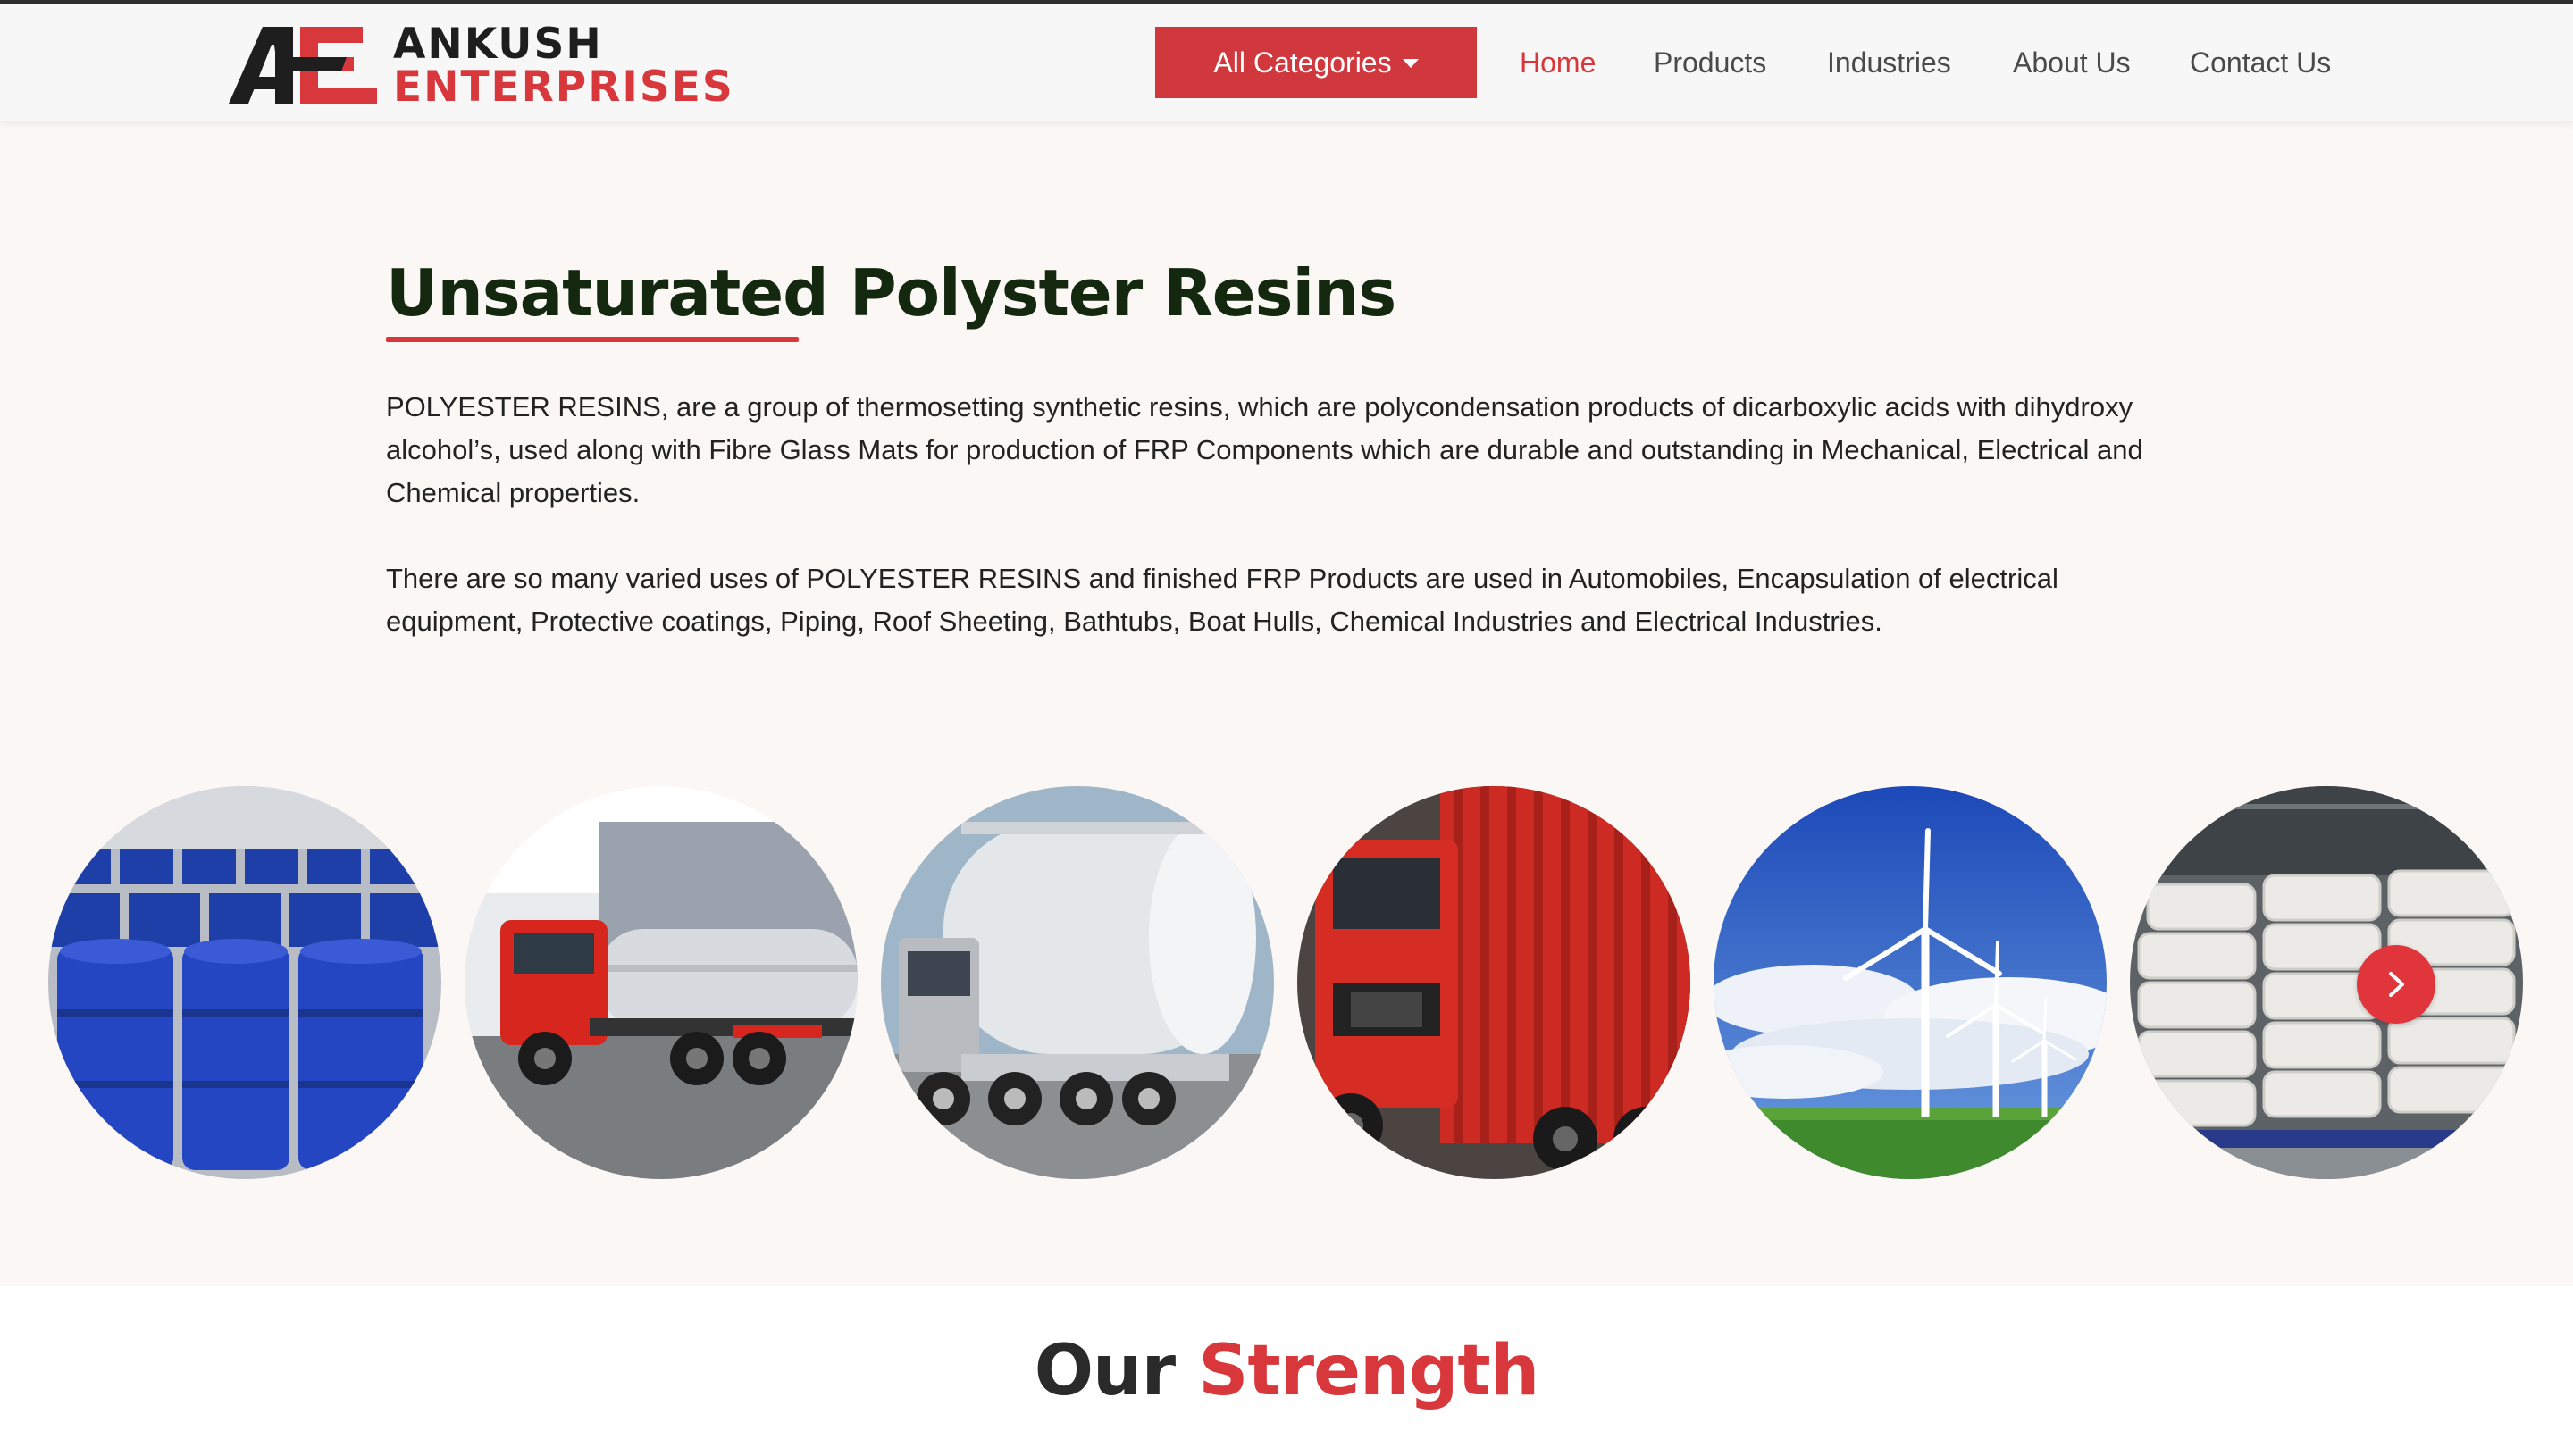 The width and height of the screenshot is (2573, 1456). I want to click on brand-name-line1: ANKUSH, so click(498, 44).